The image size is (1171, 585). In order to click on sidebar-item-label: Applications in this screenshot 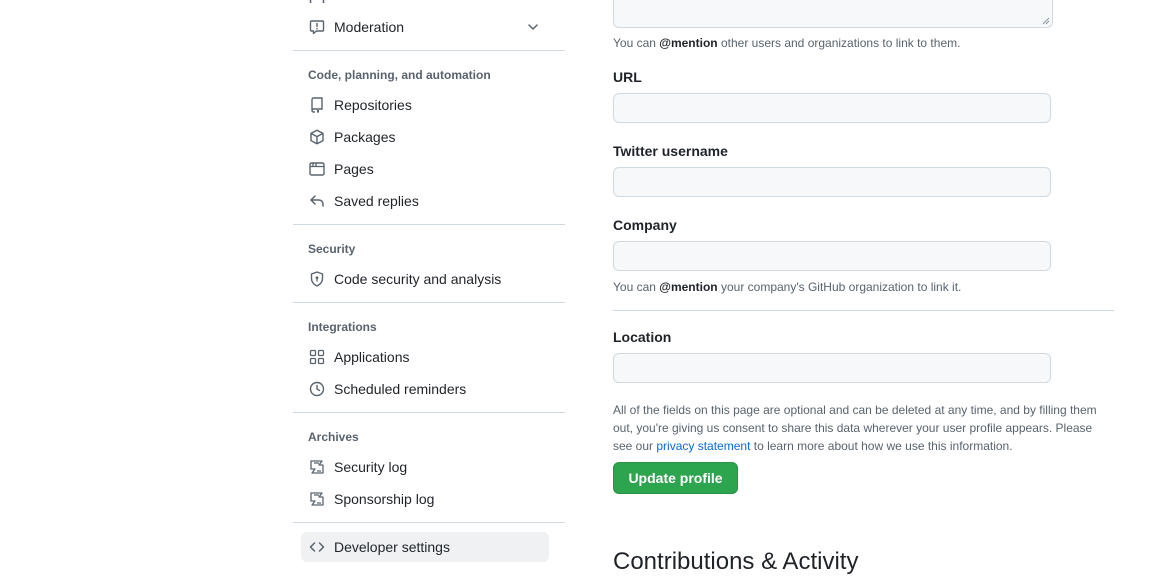, I will do `click(372, 357)`.